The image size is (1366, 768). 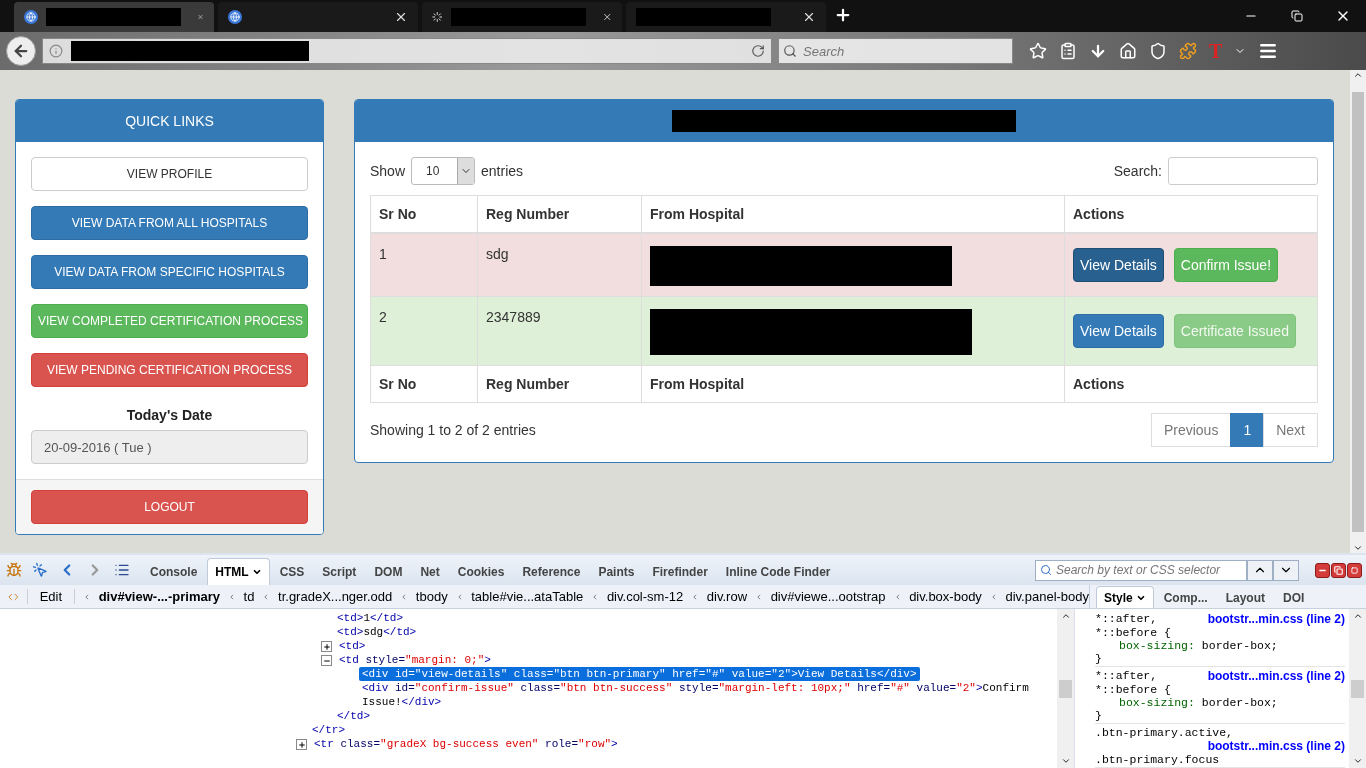 What do you see at coordinates (1294, 597) in the screenshot?
I see `side-tab: DOI` at bounding box center [1294, 597].